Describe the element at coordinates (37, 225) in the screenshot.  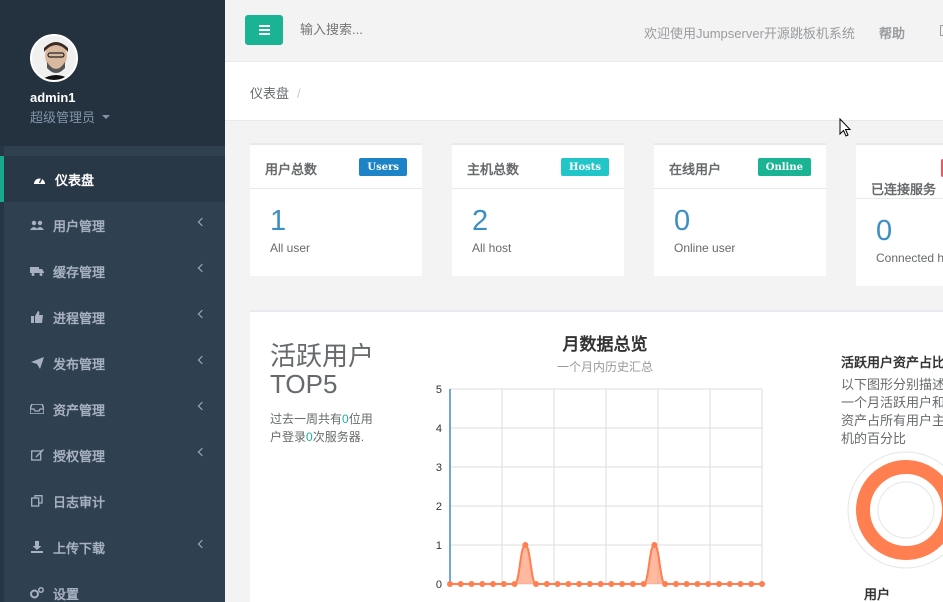
I see `users-icon` at that location.